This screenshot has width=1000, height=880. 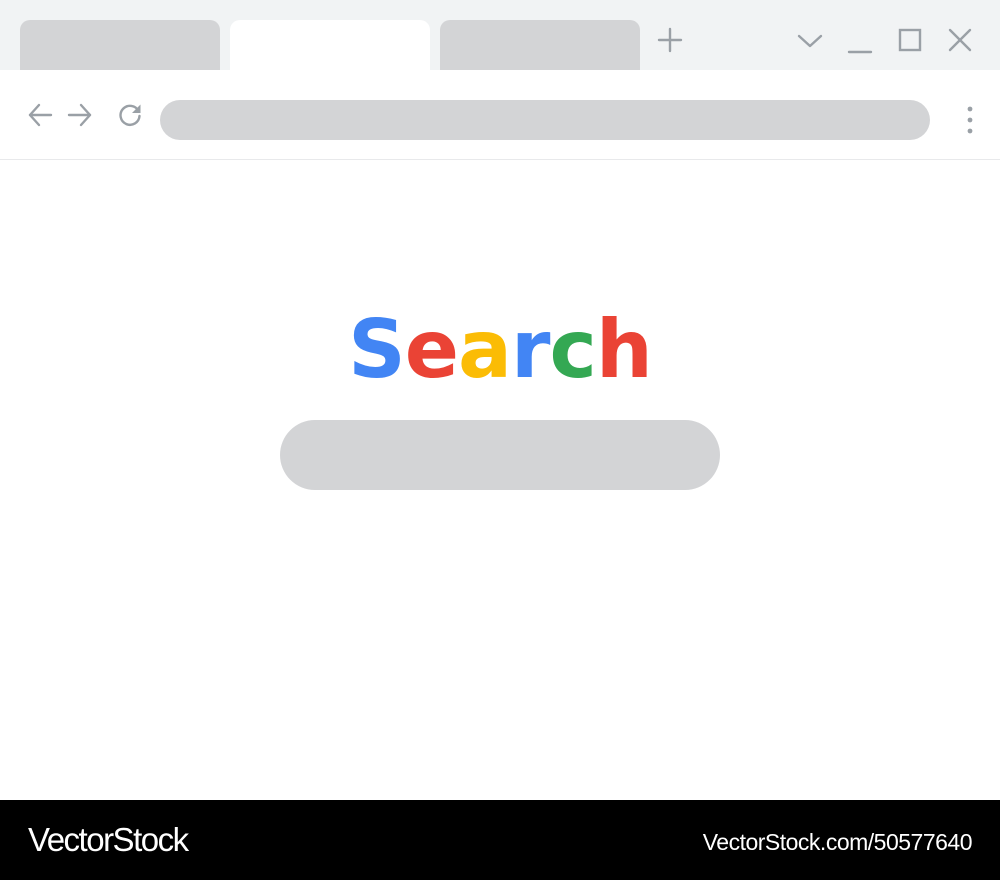 I want to click on new-tab-button, so click(x=670, y=40).